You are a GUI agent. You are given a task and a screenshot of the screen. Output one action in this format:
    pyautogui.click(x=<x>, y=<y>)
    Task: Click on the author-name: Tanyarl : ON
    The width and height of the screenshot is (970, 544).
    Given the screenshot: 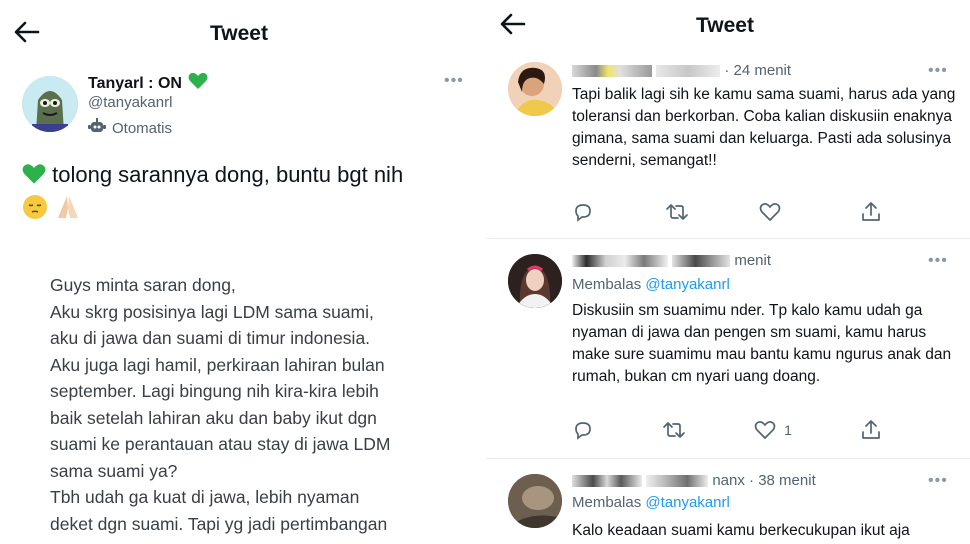 What is the action you would take?
    pyautogui.click(x=135, y=84)
    